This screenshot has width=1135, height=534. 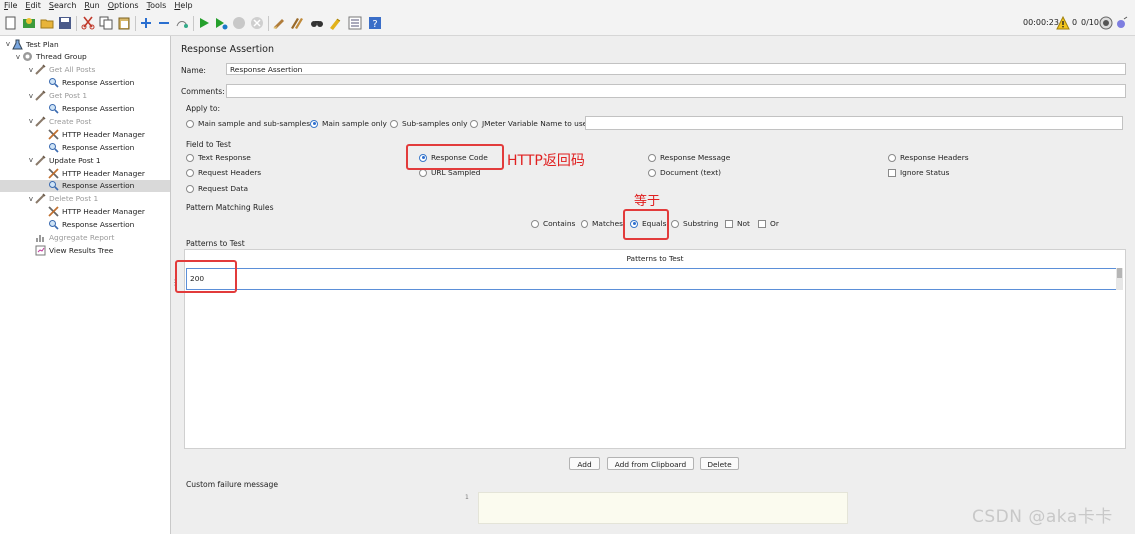 What do you see at coordinates (1119, 279) in the screenshot?
I see `table-scrollbar` at bounding box center [1119, 279].